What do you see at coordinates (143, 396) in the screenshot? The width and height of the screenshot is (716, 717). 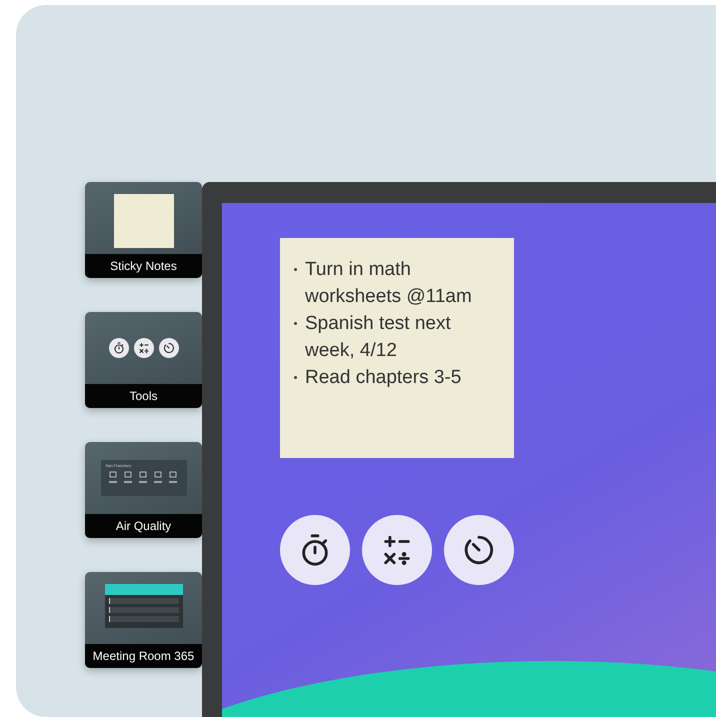 I see `widget-label: Tools` at bounding box center [143, 396].